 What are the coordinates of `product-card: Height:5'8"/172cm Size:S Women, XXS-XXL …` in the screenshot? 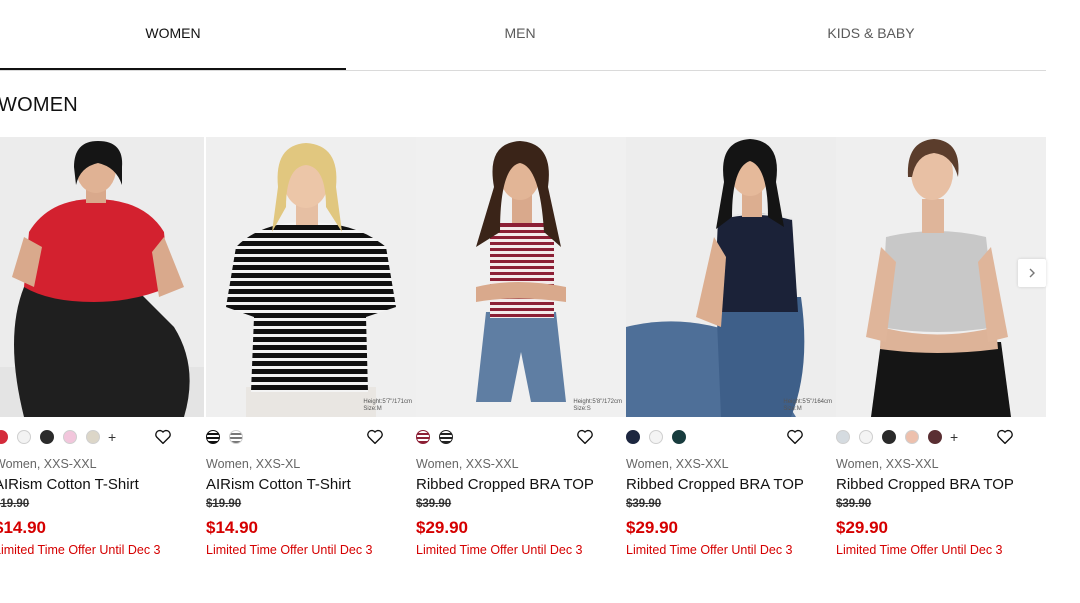 It's located at (521, 352).